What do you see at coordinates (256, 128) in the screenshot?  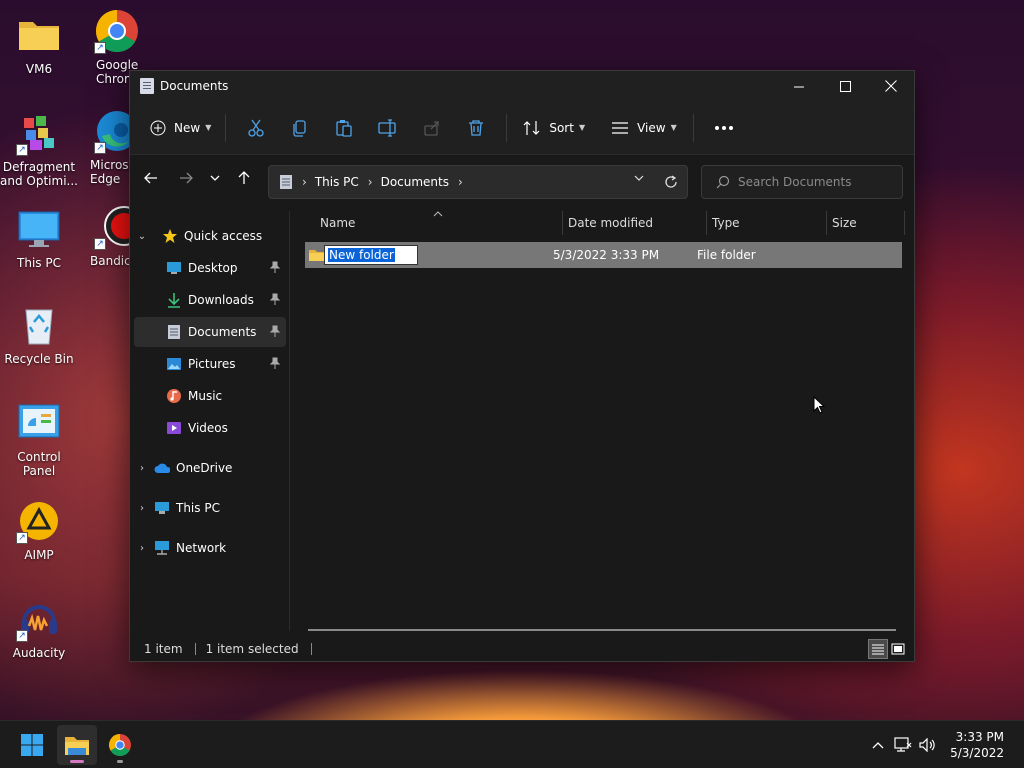 I see `cut-button` at bounding box center [256, 128].